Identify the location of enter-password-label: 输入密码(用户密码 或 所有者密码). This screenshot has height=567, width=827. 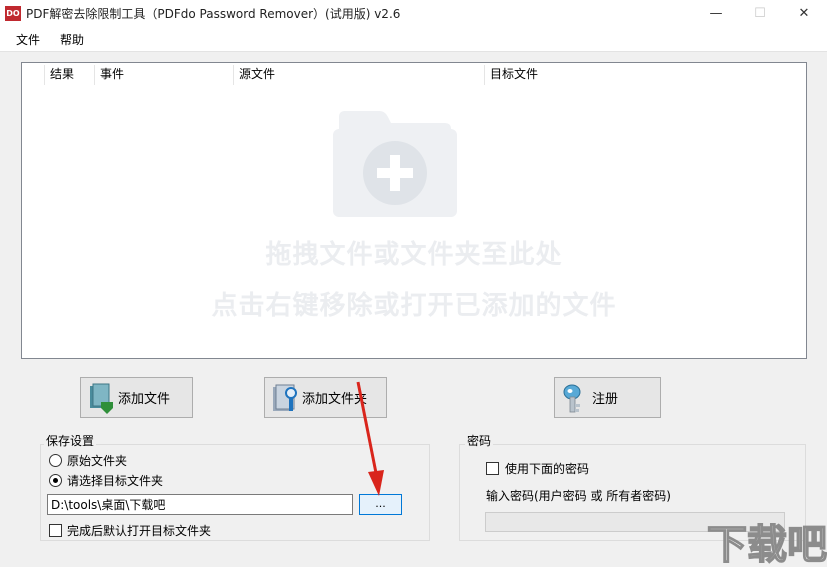
(578, 496).